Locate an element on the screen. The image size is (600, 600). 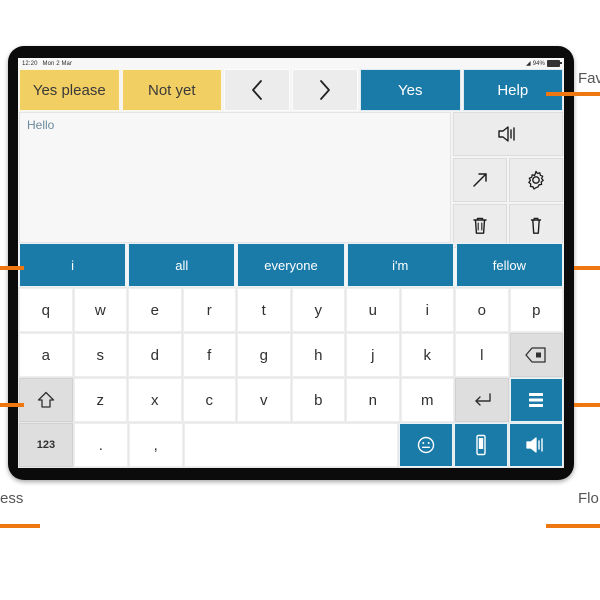
prediction-word-2: all is located at coordinates (182, 265).